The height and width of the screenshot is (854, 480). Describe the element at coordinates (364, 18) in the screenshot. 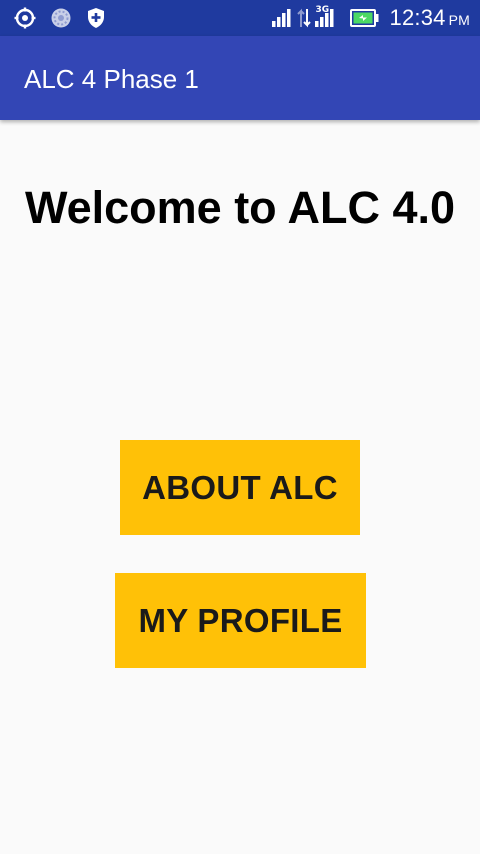

I see `battery-charging-icon` at that location.